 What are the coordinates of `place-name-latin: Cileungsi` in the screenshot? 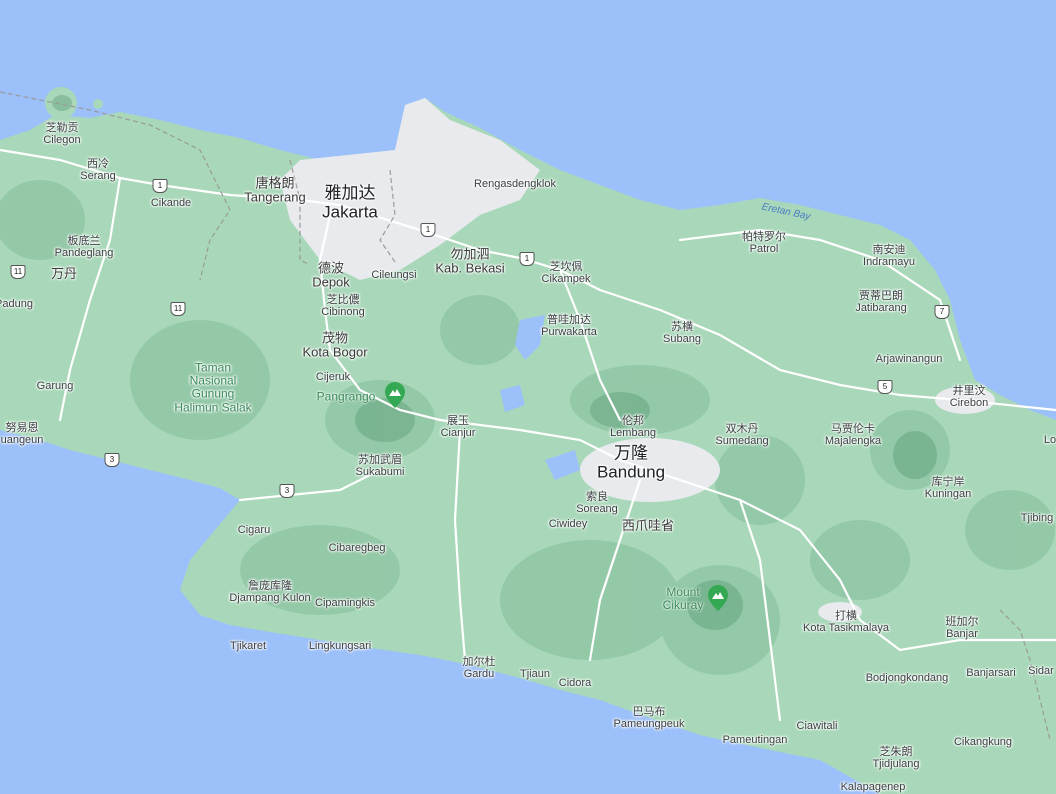 It's located at (394, 274).